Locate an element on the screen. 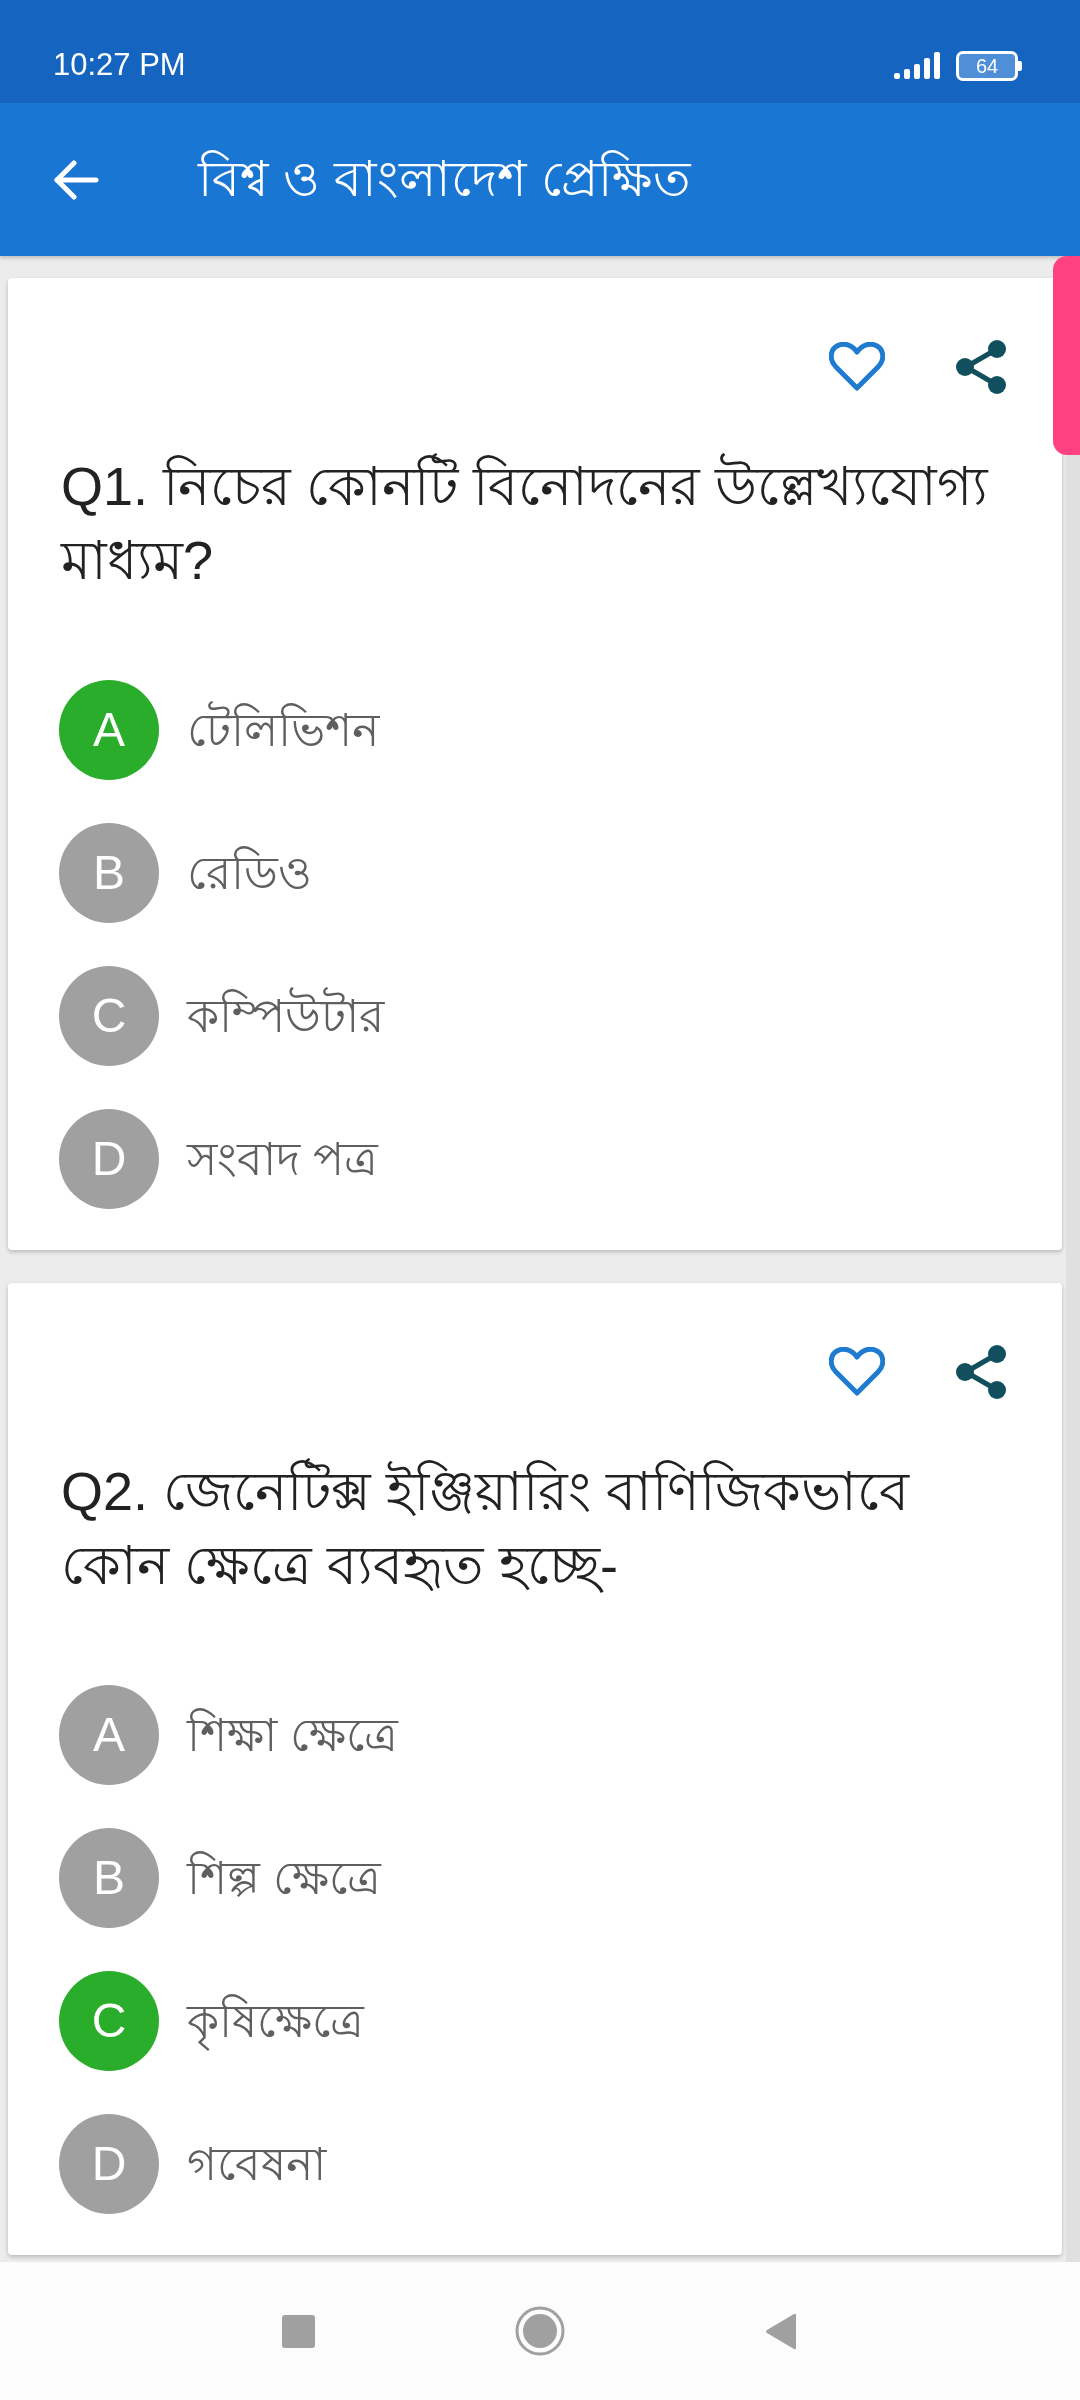  nav-circle-icon is located at coordinates (540, 2331).